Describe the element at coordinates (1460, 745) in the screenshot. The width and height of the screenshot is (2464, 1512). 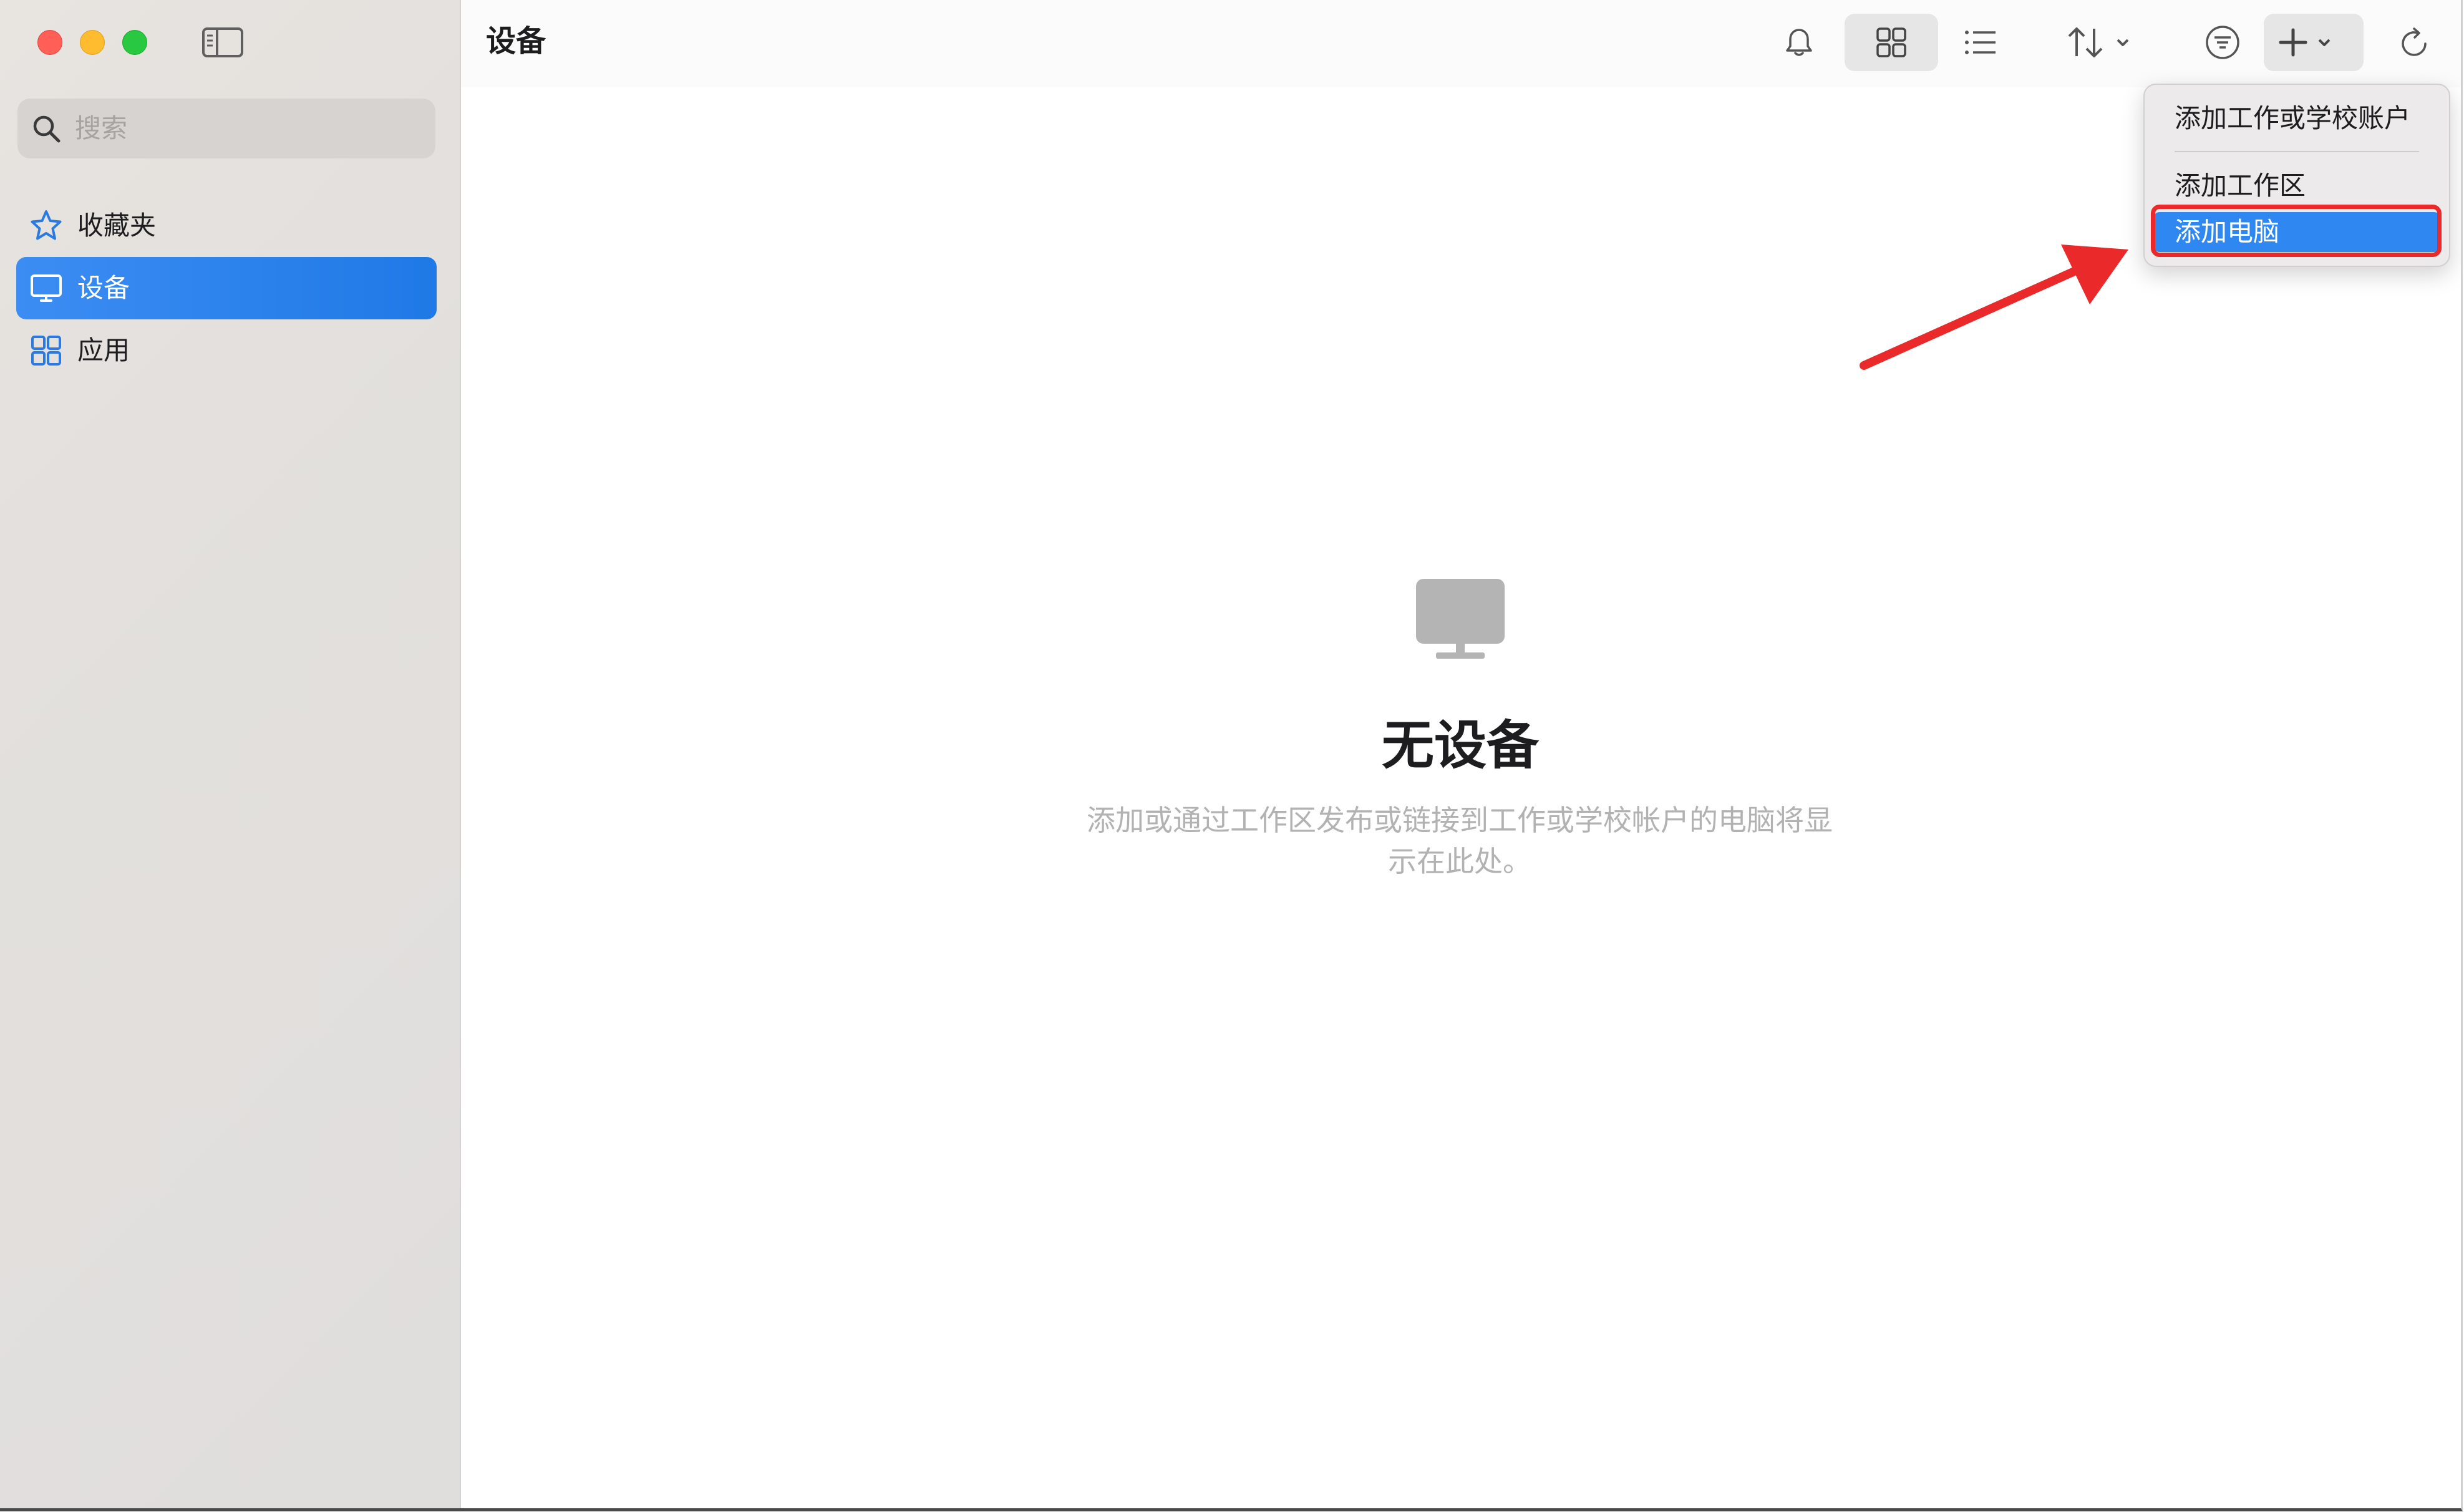
I see `empty-state-title: 无设备` at that location.